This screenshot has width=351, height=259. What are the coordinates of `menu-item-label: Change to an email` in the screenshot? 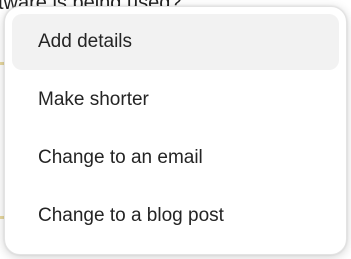 It's located at (120, 157).